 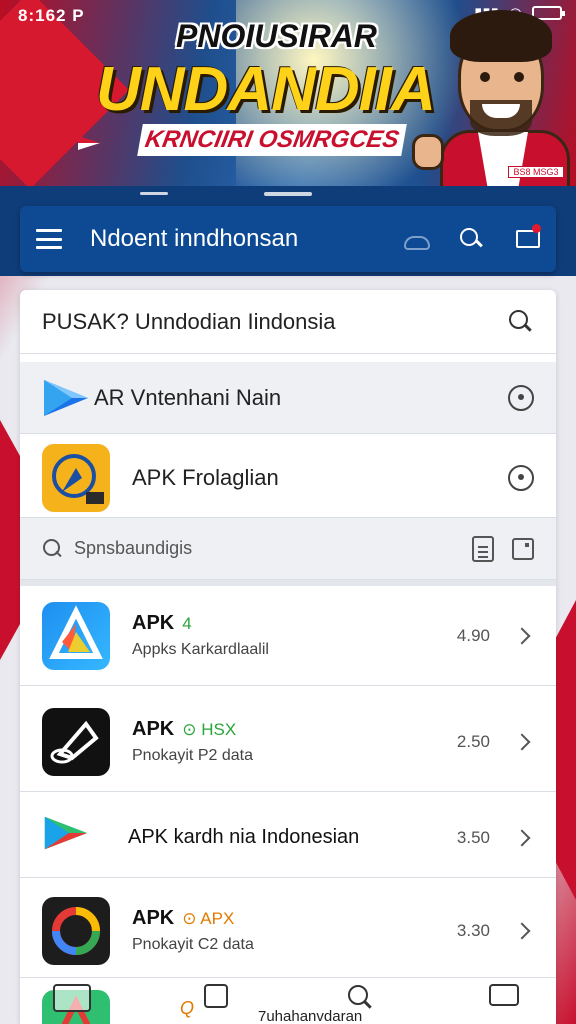 What do you see at coordinates (473, 837) in the screenshot?
I see `app-size: 3.50` at bounding box center [473, 837].